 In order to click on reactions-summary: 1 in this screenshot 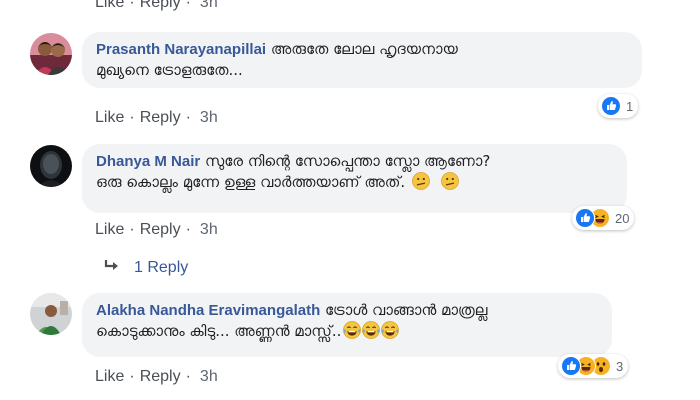, I will do `click(618, 106)`.